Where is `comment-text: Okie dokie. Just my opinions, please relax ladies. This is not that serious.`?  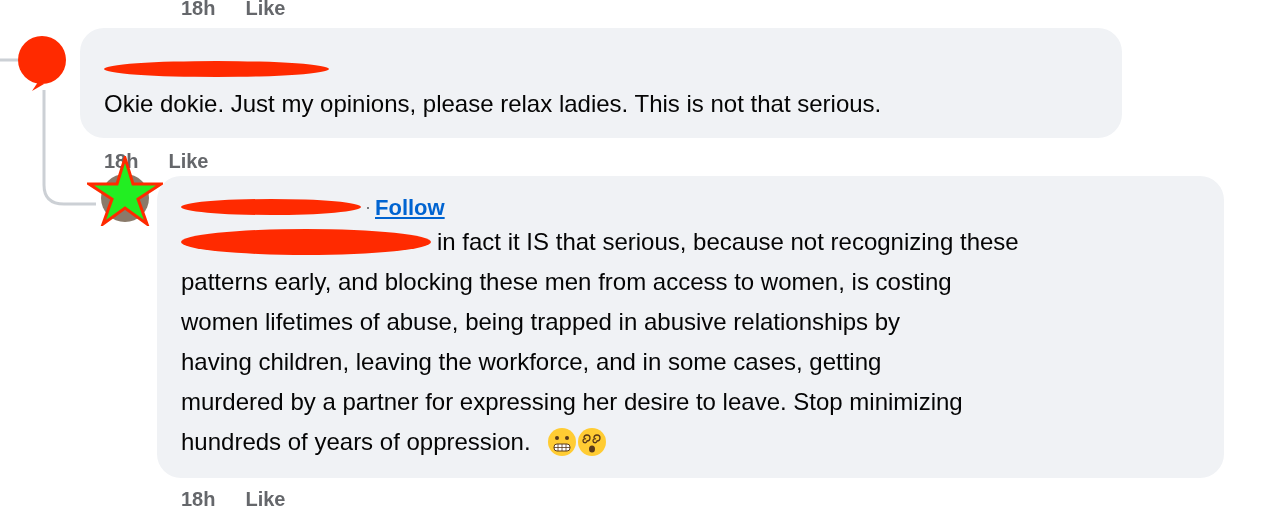 comment-text: Okie dokie. Just my opinions, please relax ladies. This is not that serious. is located at coordinates (493, 104).